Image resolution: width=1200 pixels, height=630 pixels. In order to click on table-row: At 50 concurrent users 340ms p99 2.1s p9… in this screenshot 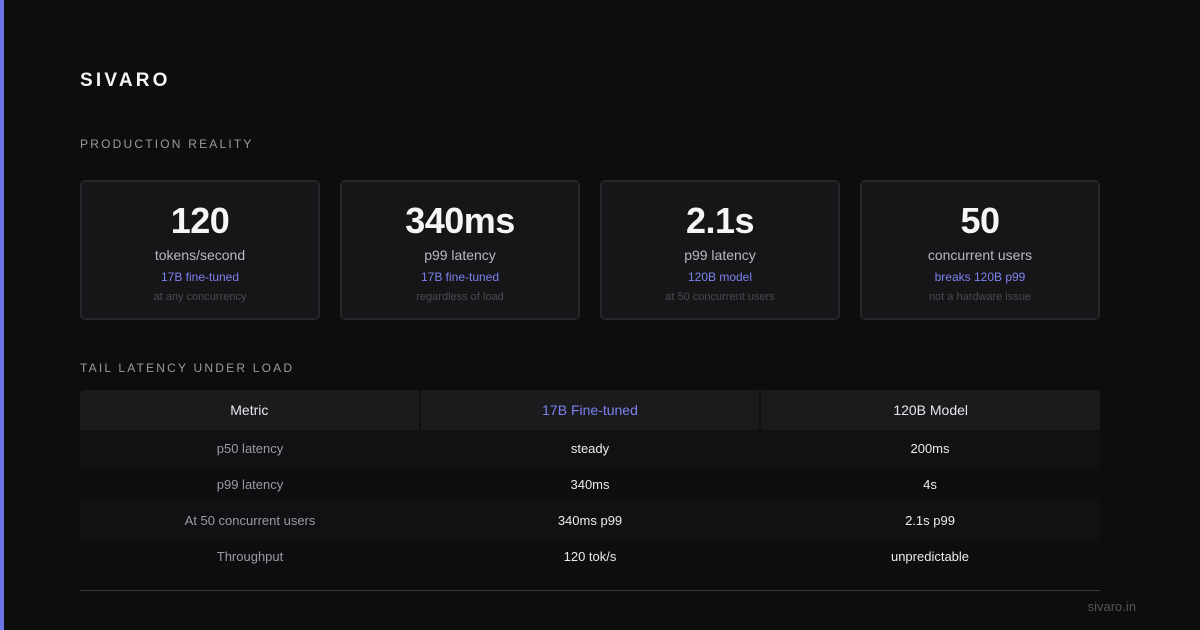, I will do `click(590, 520)`.